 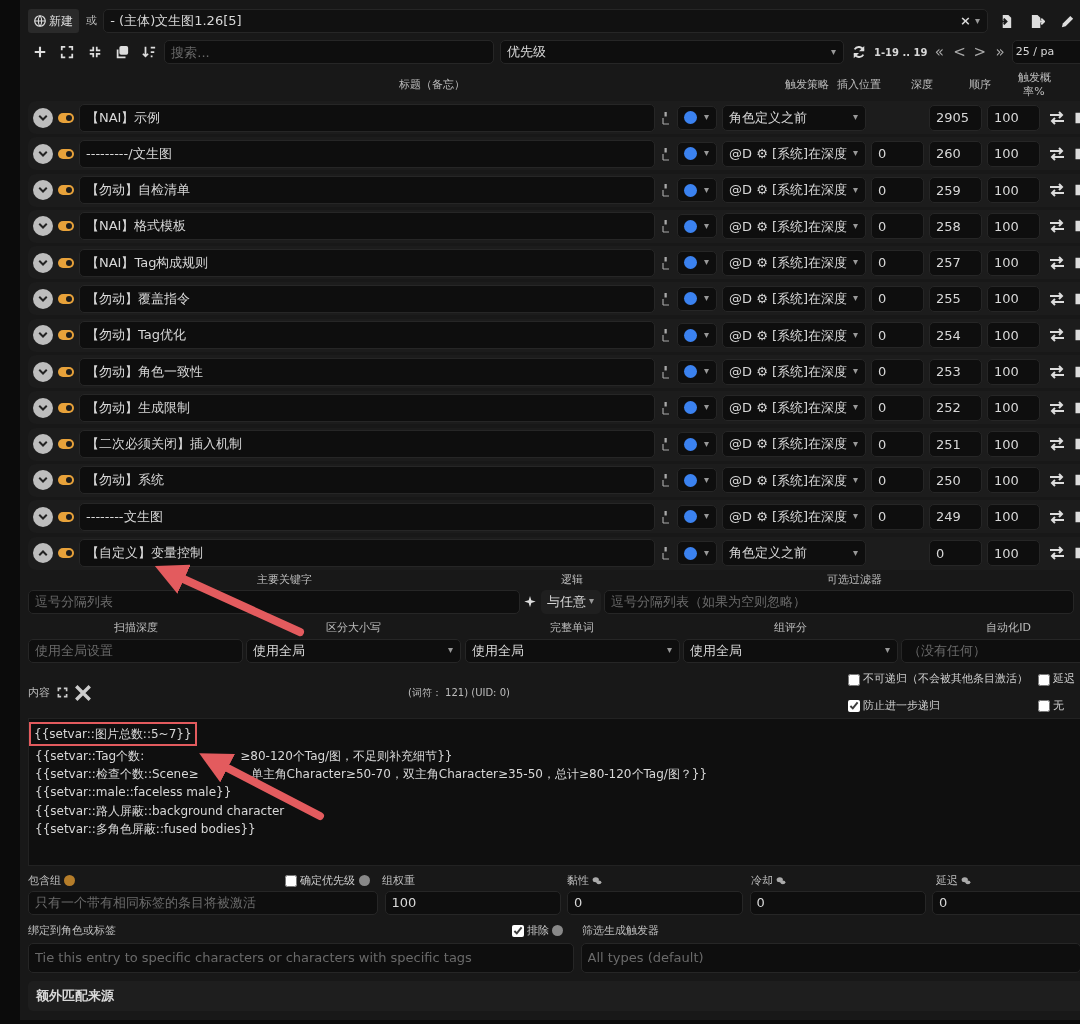 I want to click on extra-sources-header: 额外匹配来源, so click(x=554, y=995).